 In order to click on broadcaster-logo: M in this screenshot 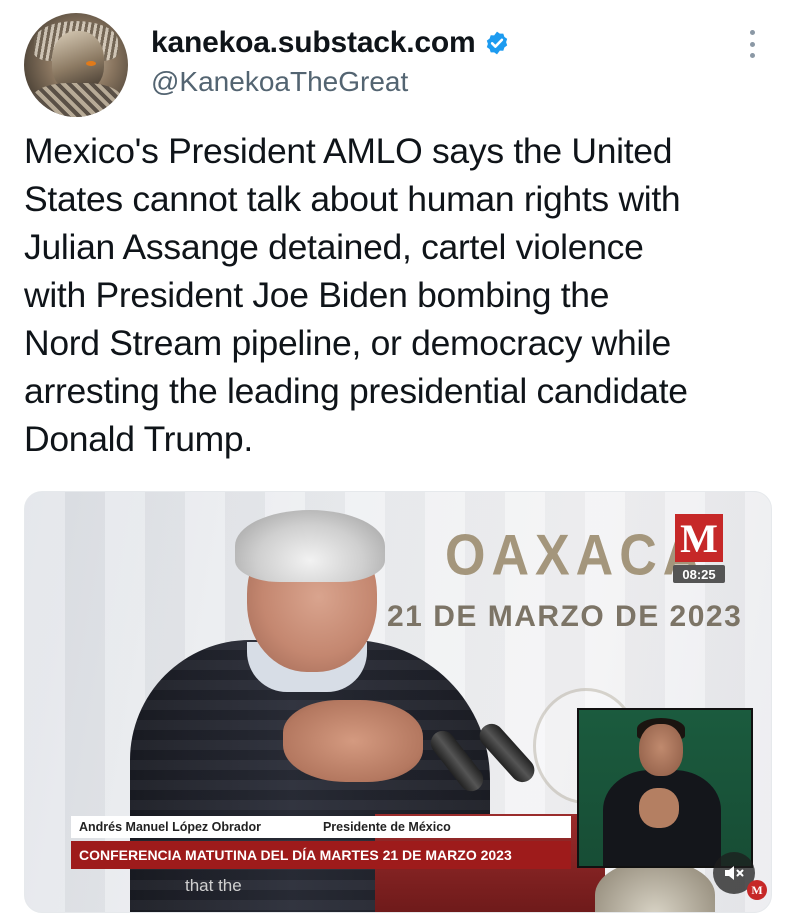, I will do `click(699, 538)`.